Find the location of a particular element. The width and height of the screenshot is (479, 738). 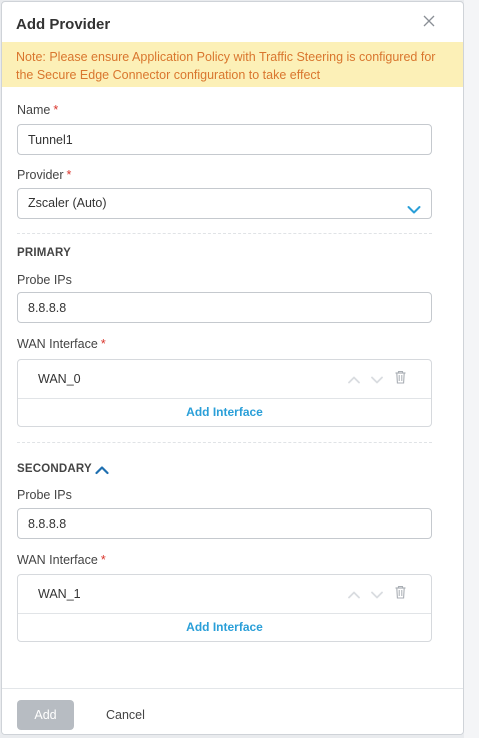

secondary-probe-ips-label-text: Probe IPs is located at coordinates (44, 495).